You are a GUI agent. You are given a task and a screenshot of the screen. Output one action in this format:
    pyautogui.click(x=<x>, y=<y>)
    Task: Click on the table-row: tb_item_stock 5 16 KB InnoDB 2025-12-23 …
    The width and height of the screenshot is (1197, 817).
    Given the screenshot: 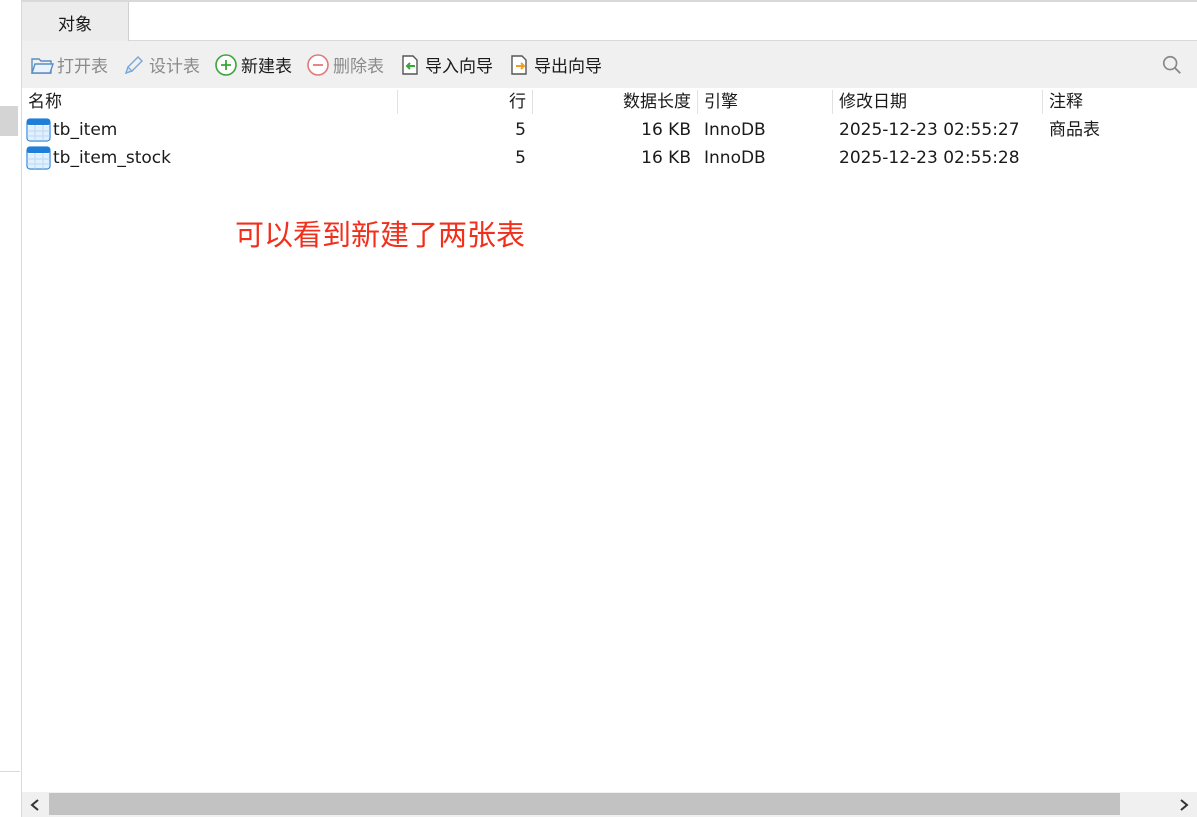 What is the action you would take?
    pyautogui.click(x=609, y=158)
    